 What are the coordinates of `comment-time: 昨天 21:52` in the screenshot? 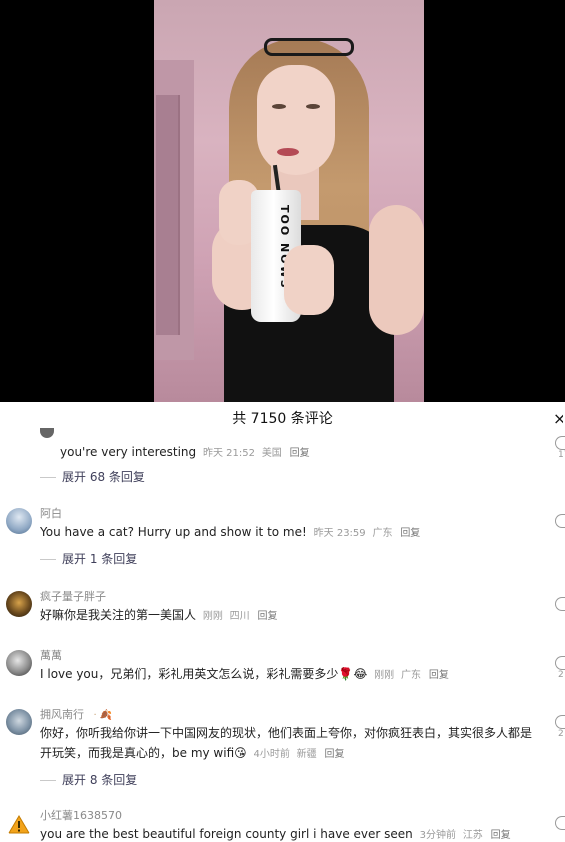 It's located at (228, 453).